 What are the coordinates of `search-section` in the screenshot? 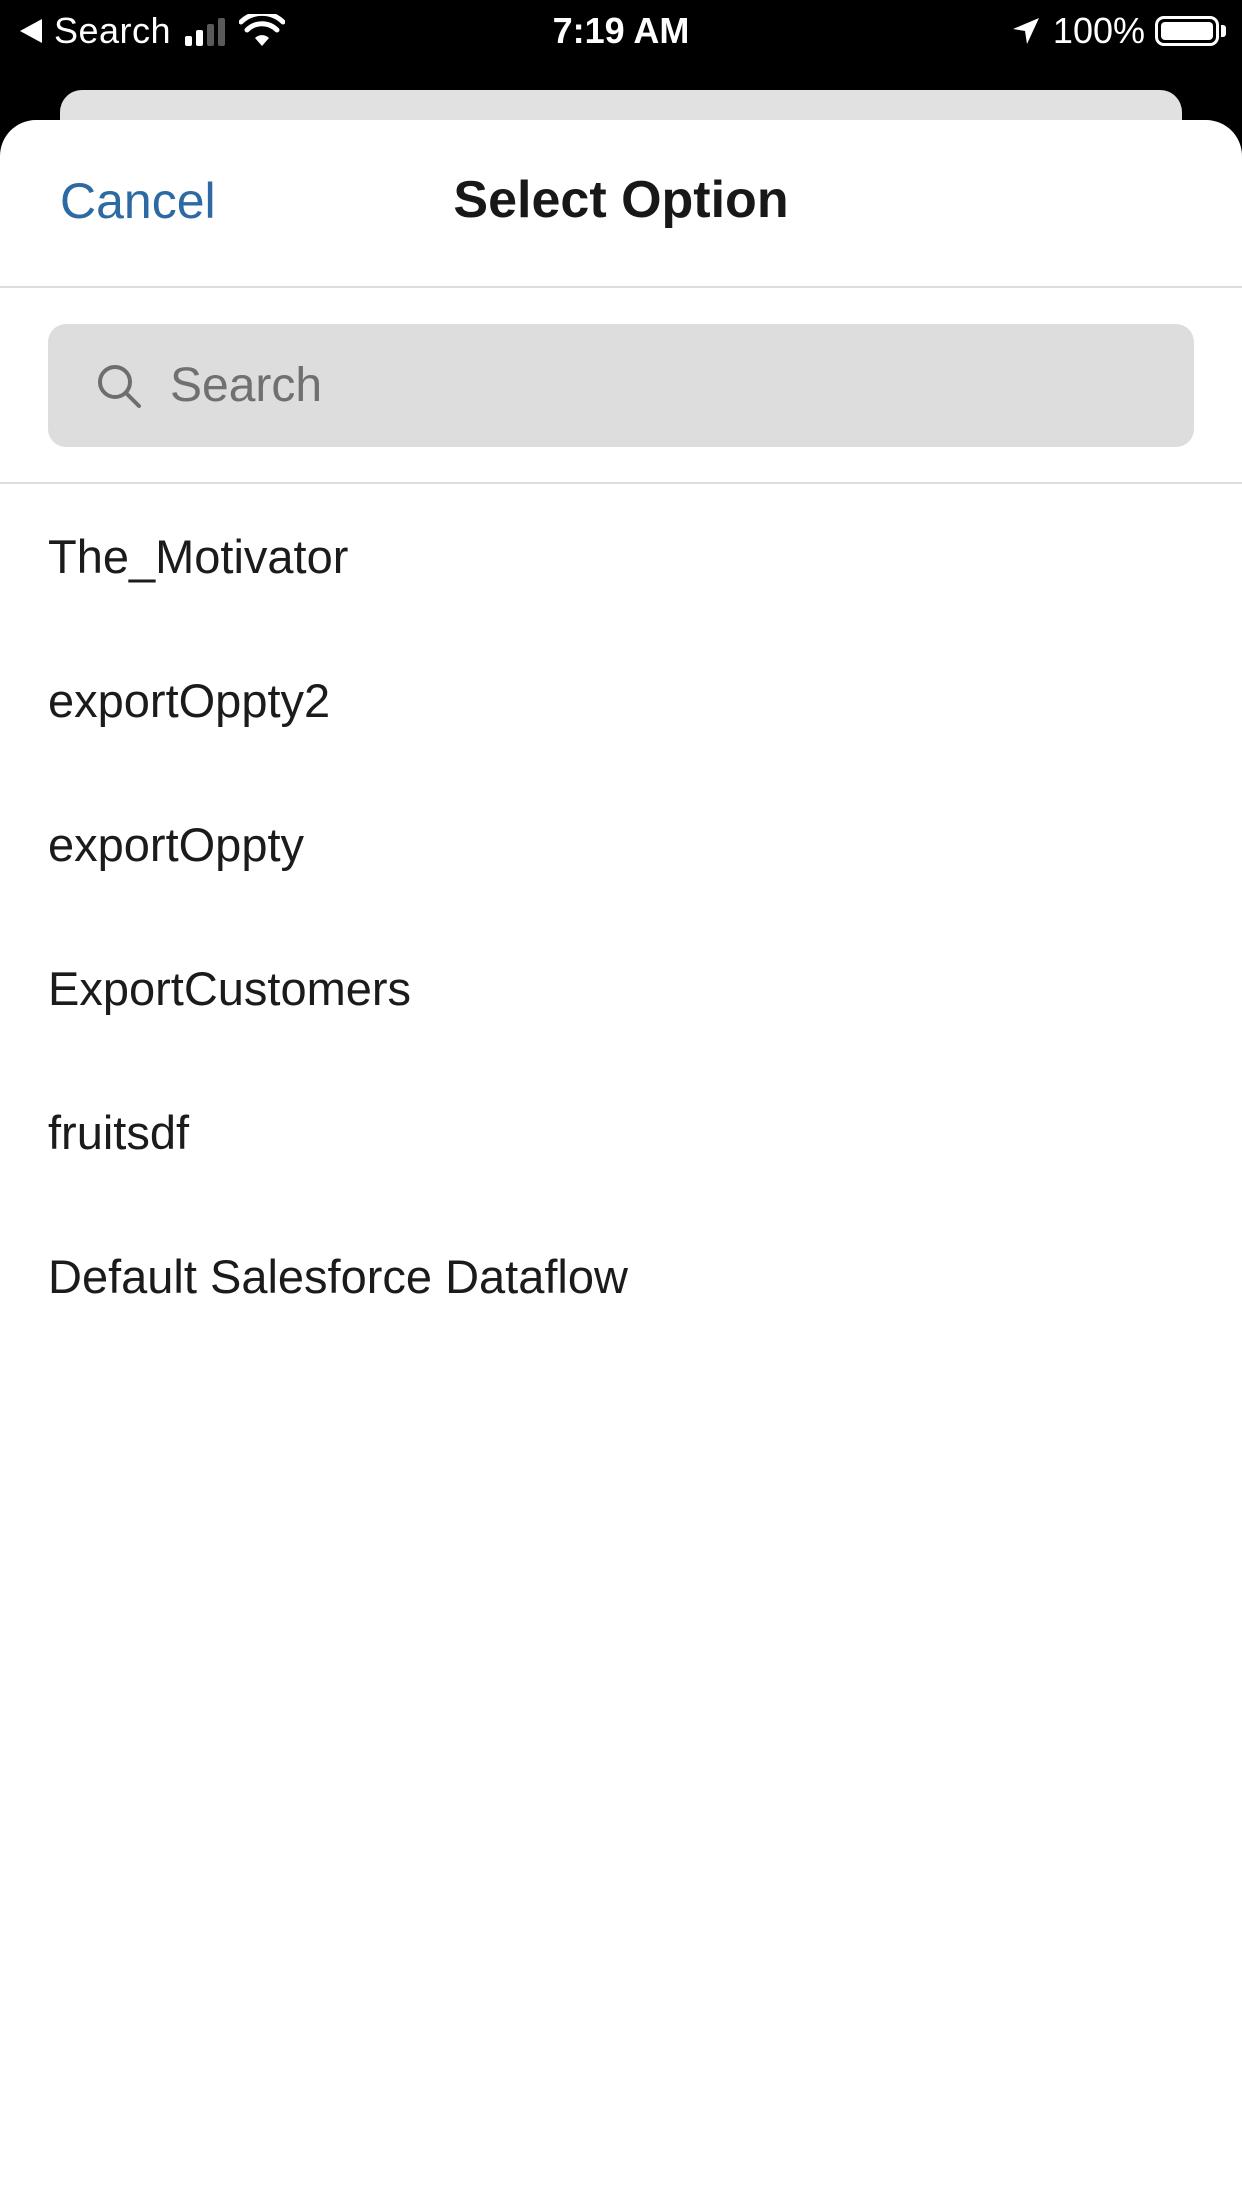 It's located at (621, 386).